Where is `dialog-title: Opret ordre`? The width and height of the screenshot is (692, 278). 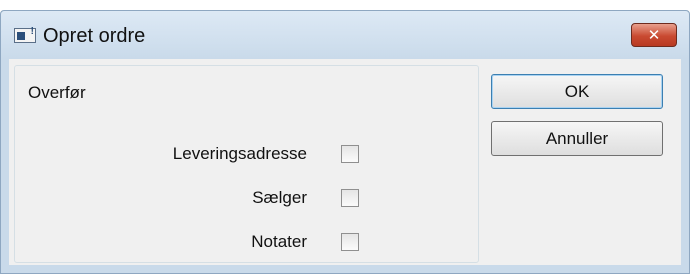 dialog-title: Opret ordre is located at coordinates (94, 36).